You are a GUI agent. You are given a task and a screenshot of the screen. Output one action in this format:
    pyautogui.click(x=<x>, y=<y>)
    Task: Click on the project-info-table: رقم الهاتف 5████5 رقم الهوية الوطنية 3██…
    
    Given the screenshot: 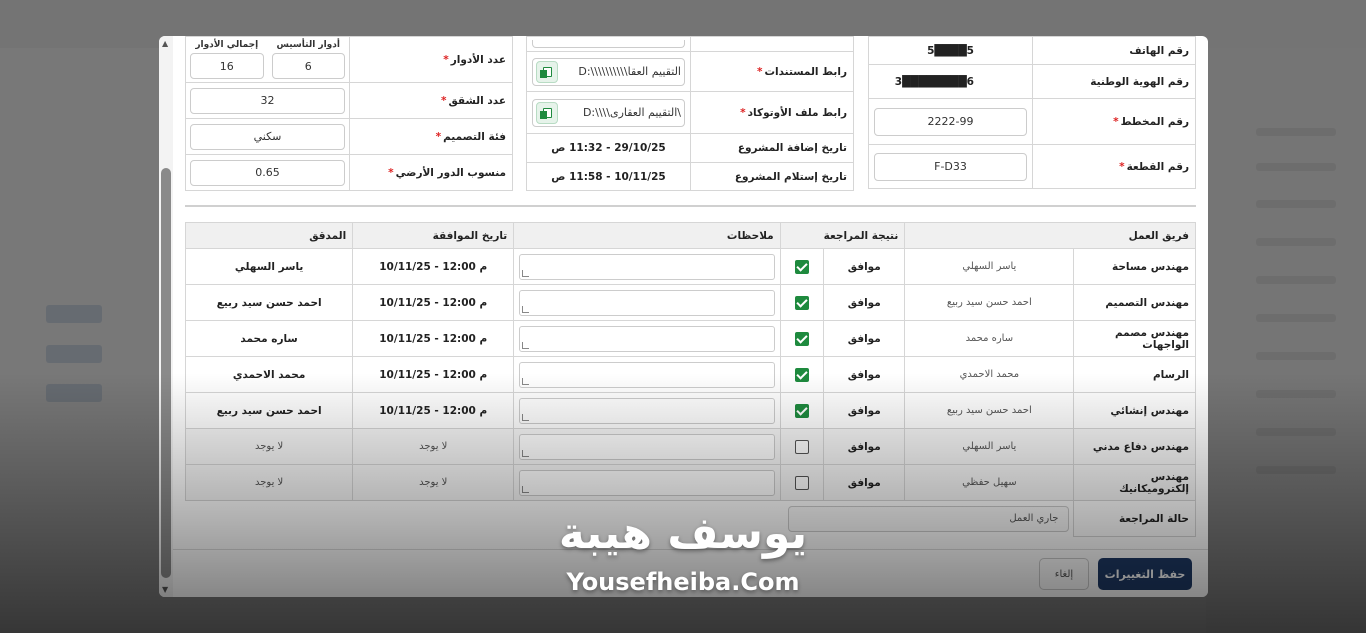 What is the action you would take?
    pyautogui.click(x=1032, y=112)
    